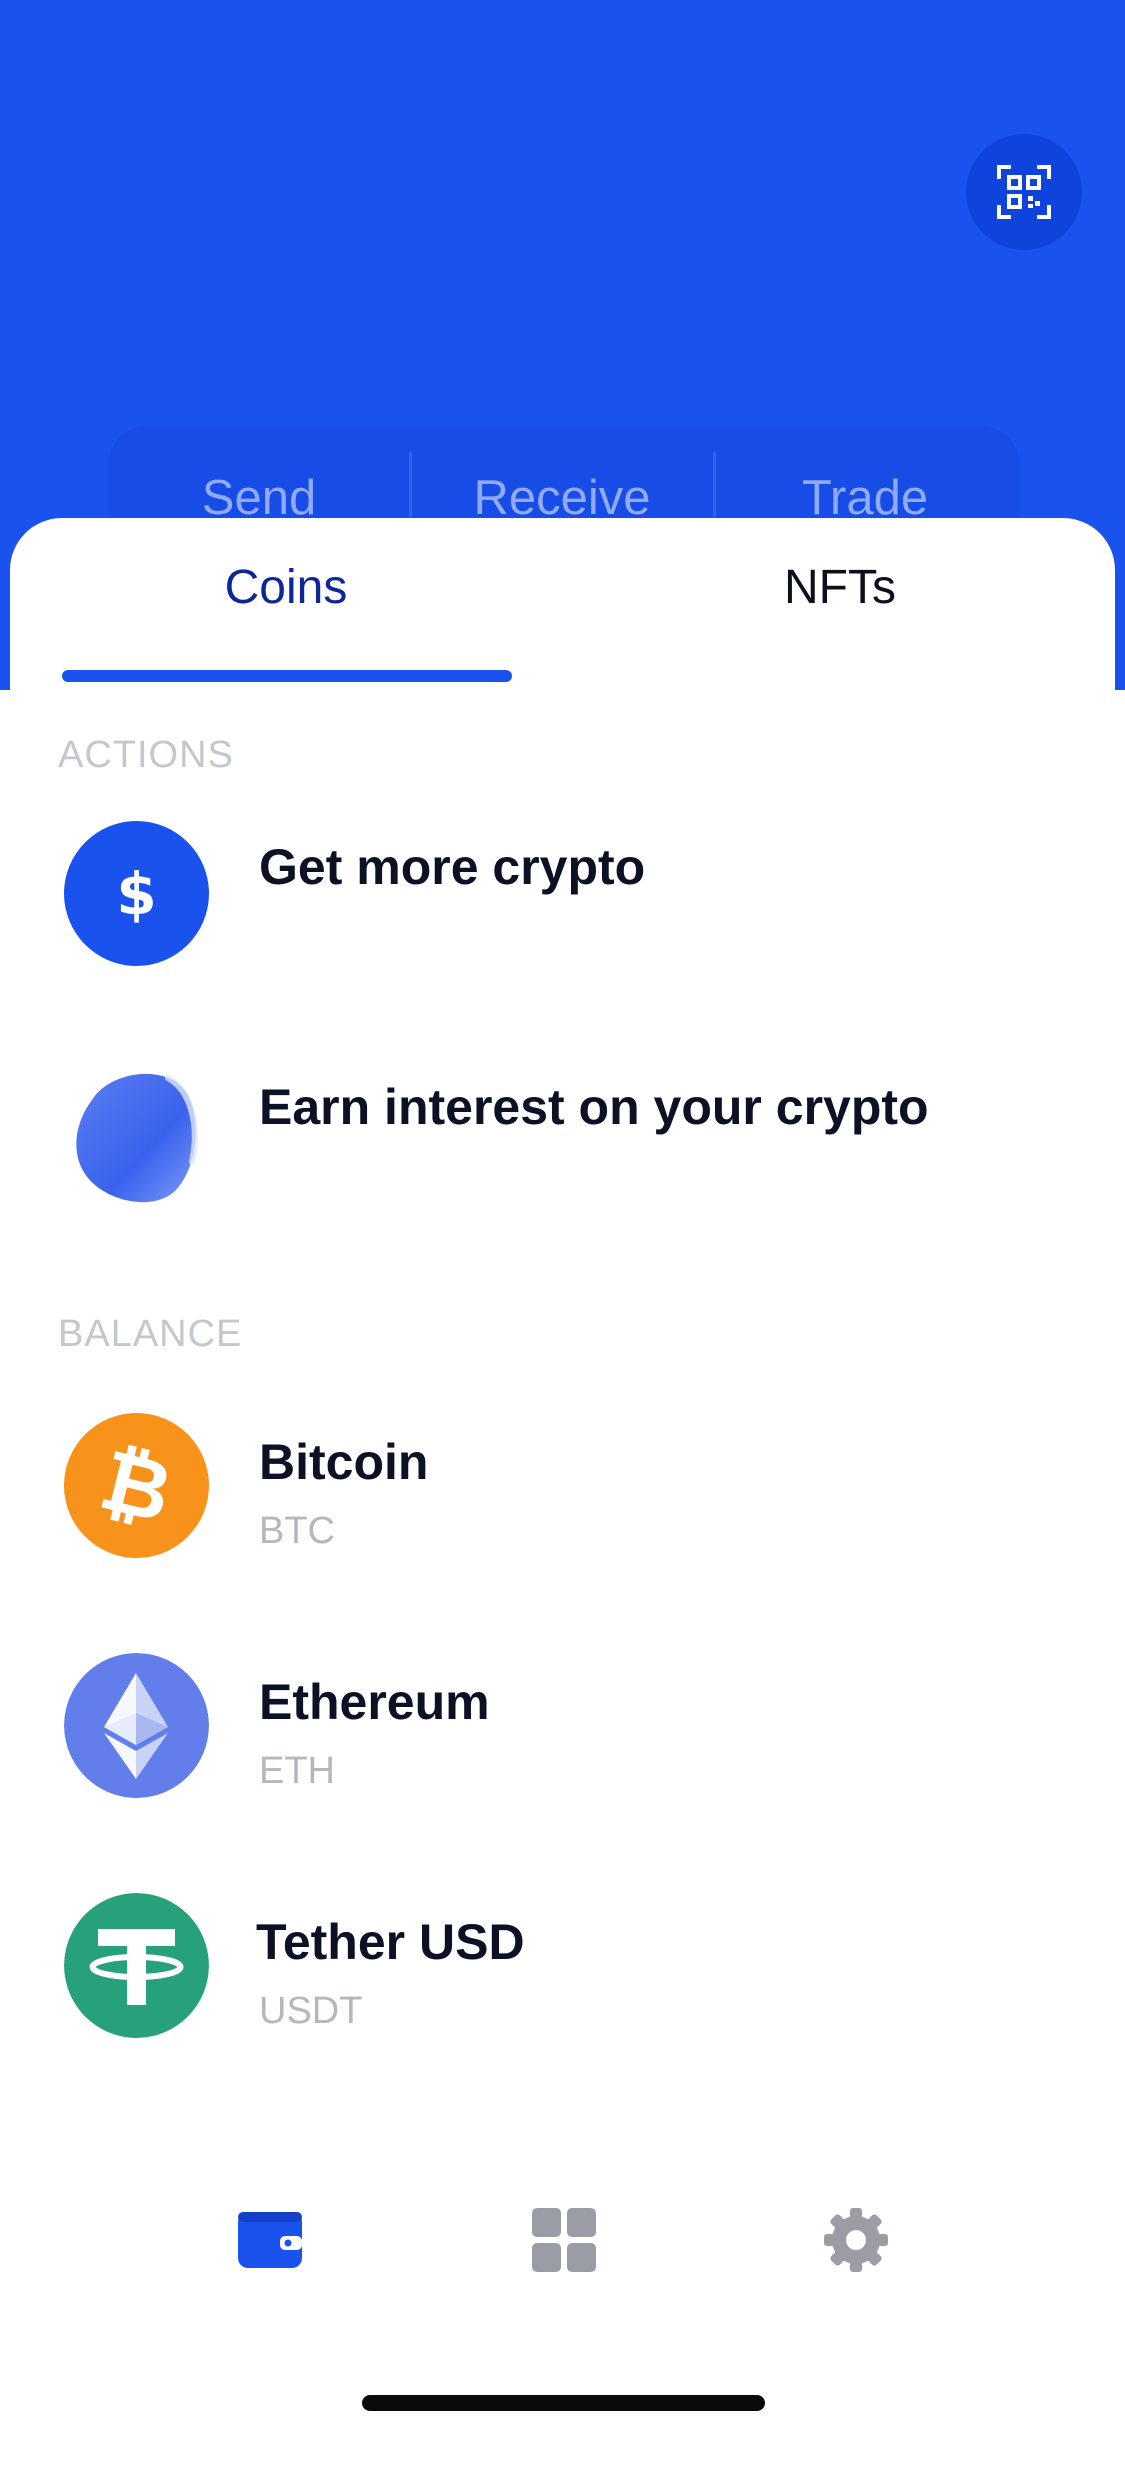 This screenshot has height=2468, width=1125. What do you see at coordinates (297, 1531) in the screenshot?
I see `coin-symbol: BTC` at bounding box center [297, 1531].